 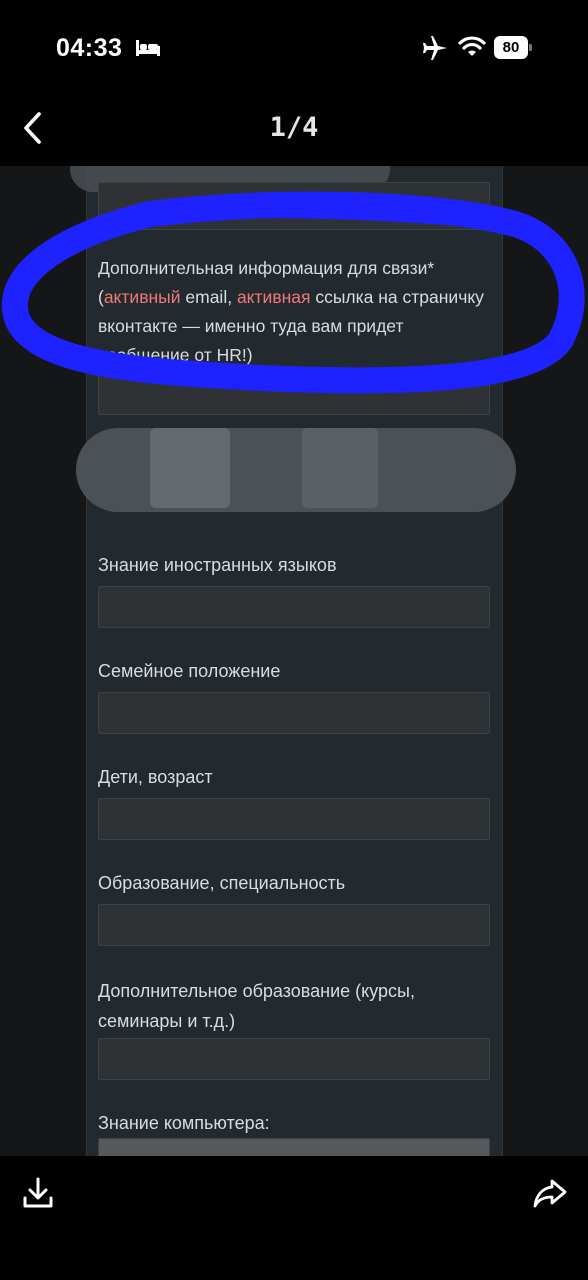 What do you see at coordinates (148, 48) in the screenshot?
I see `bed-icon` at bounding box center [148, 48].